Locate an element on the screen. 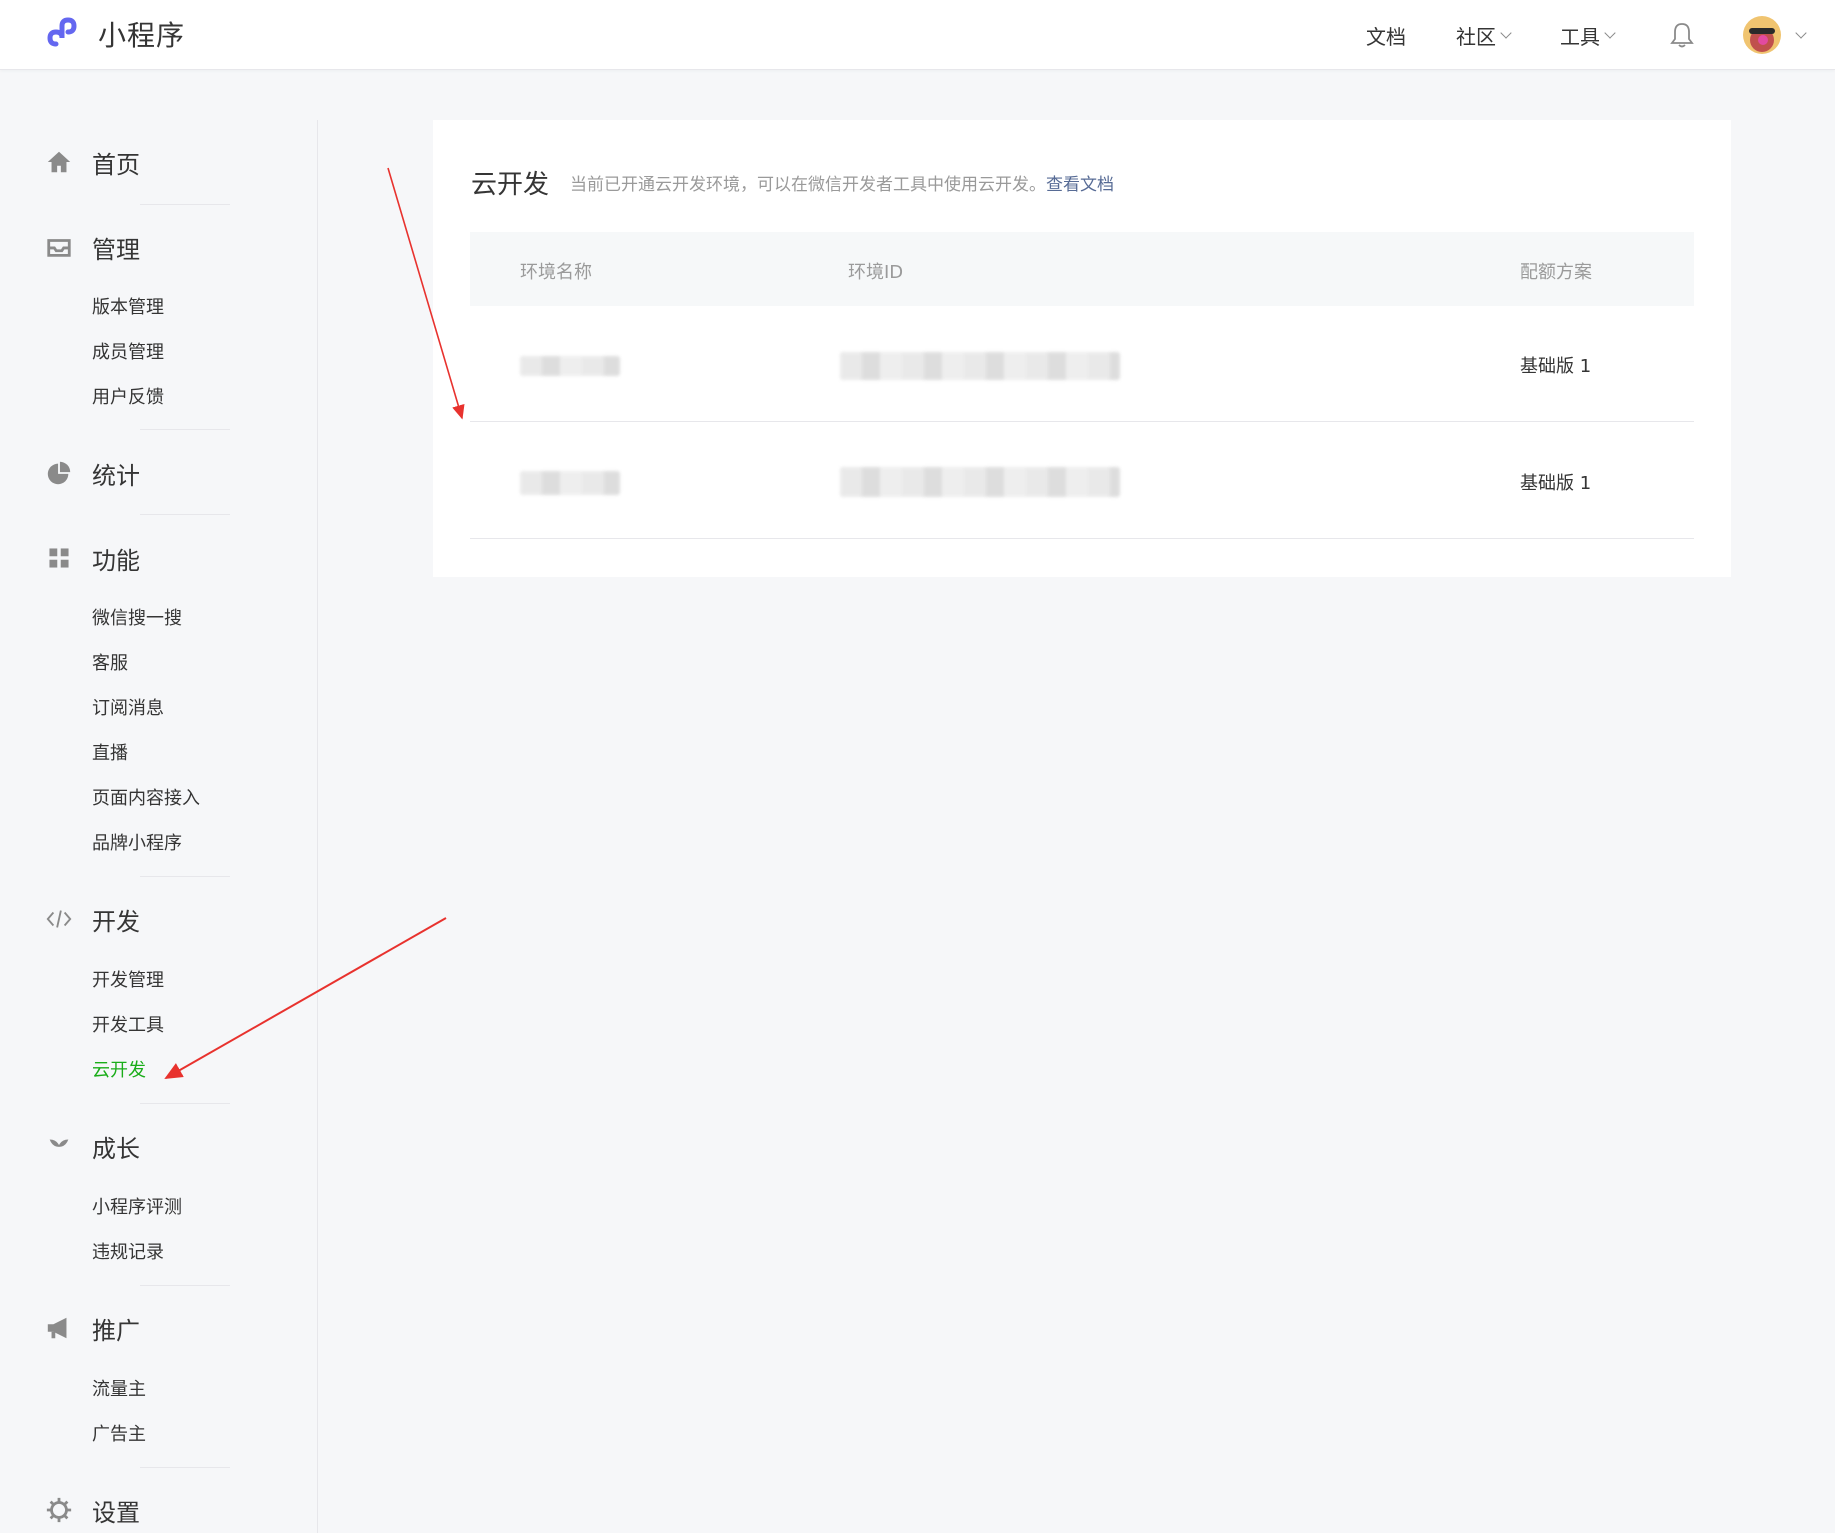 The height and width of the screenshot is (1533, 1835). nav-tools: 工具 is located at coordinates (1588, 35).